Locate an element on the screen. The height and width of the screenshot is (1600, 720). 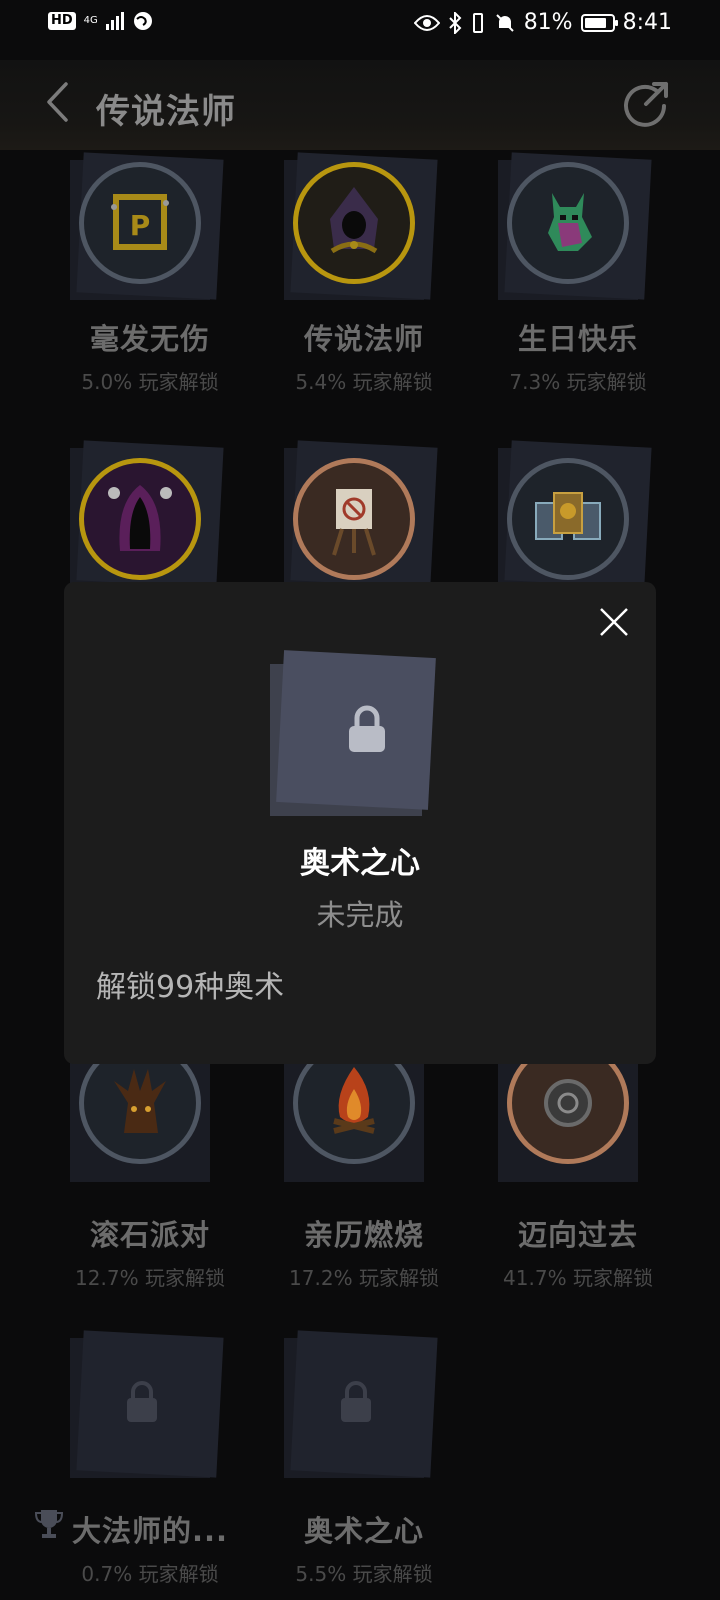
achievement-item: 滚石派对 12.7% 玩家解锁 is located at coordinates (160, 1166).